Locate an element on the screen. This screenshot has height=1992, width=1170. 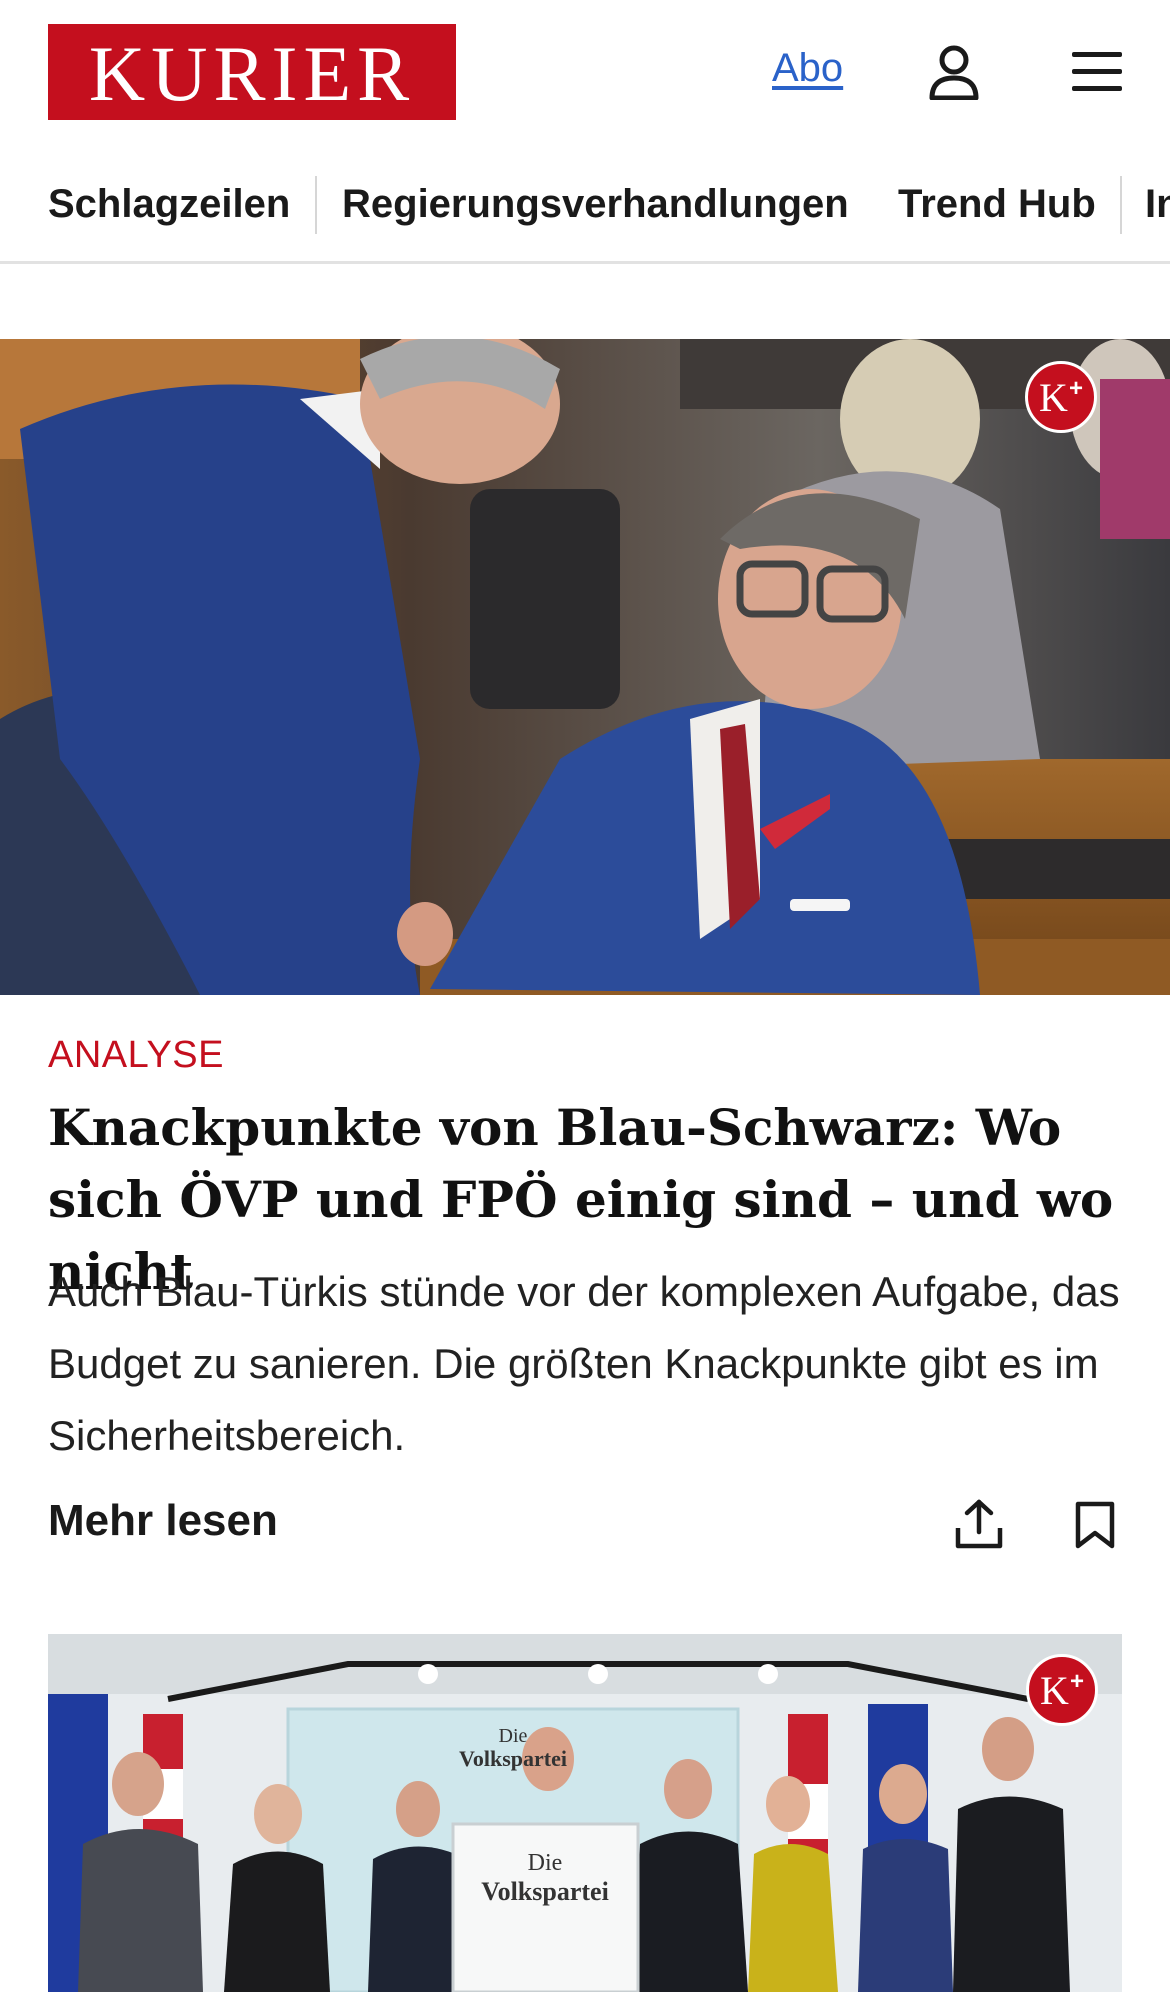
kurier-logo: KURIER is located at coordinates (252, 72).